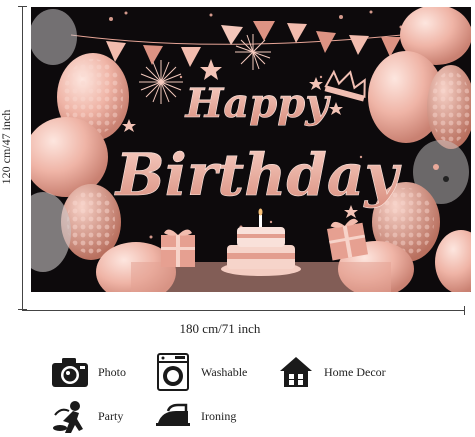 This screenshot has width=475, height=437. What do you see at coordinates (464, 310) in the screenshot?
I see `width-dimension-tick` at bounding box center [464, 310].